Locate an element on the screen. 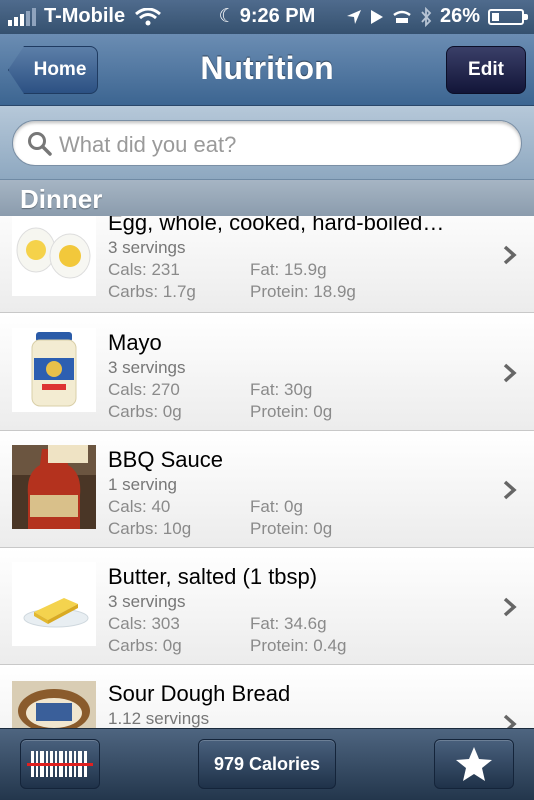 This screenshot has height=800, width=534. item-fat: Fat: 34.6g is located at coordinates (288, 623).